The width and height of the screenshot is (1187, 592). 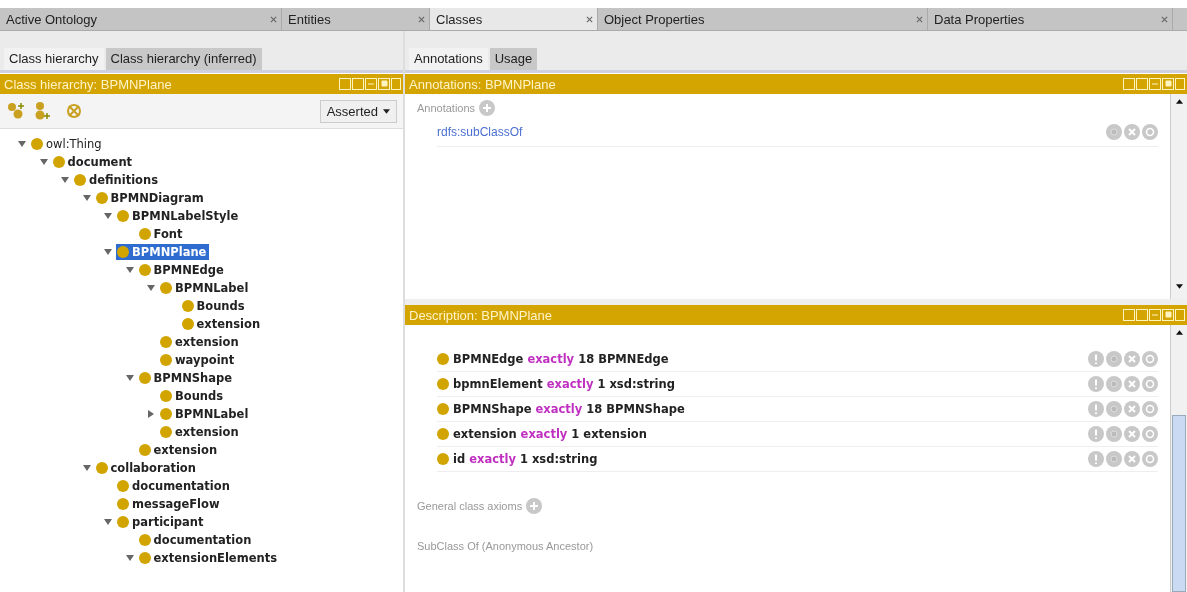 I want to click on tree-node: collaboration, so click(x=146, y=468).